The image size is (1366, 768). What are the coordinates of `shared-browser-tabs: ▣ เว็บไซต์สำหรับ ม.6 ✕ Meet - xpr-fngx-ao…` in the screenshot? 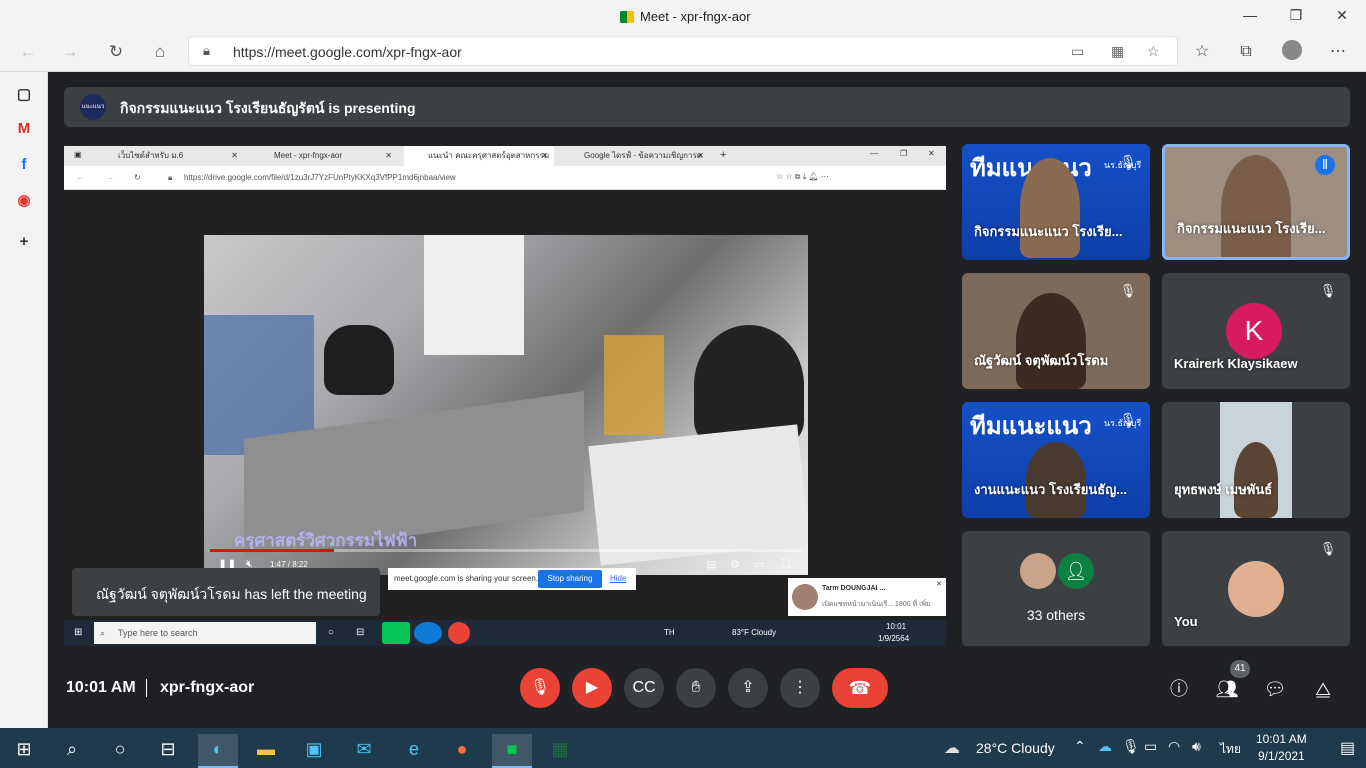 It's located at (505, 163).